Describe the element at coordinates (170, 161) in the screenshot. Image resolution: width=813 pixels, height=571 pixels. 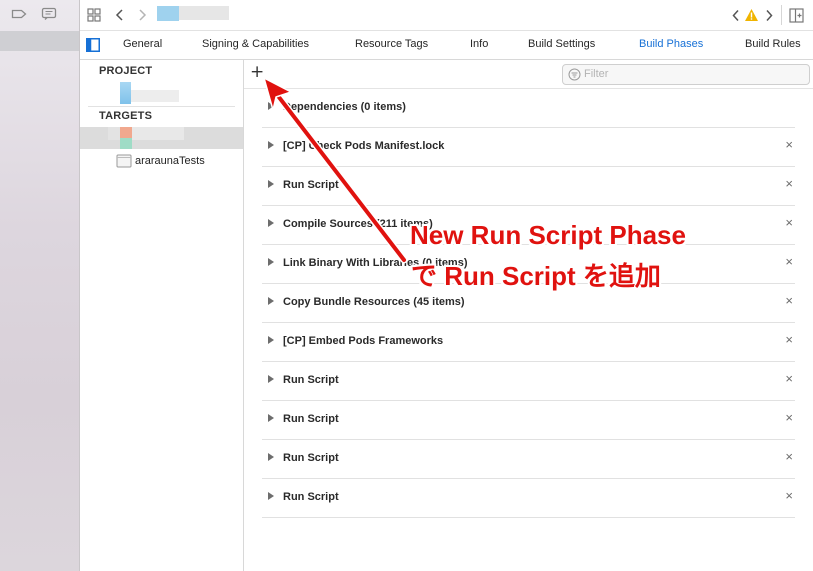
I see `test-target-label: ararаunaTests` at that location.